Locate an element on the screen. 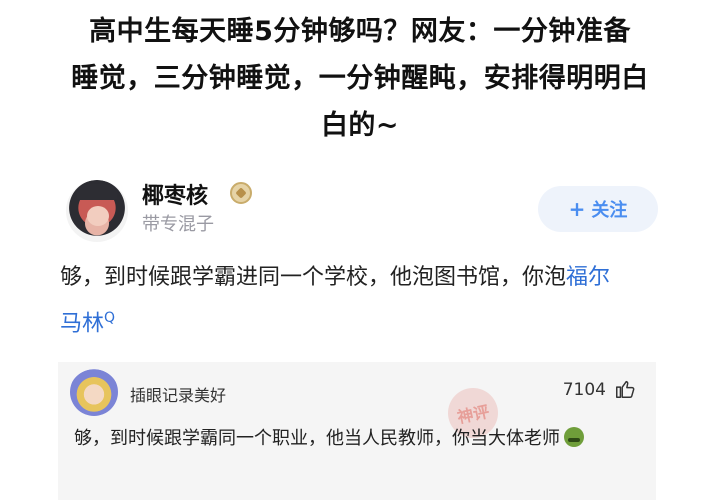  avatar-face is located at coordinates (98, 216).